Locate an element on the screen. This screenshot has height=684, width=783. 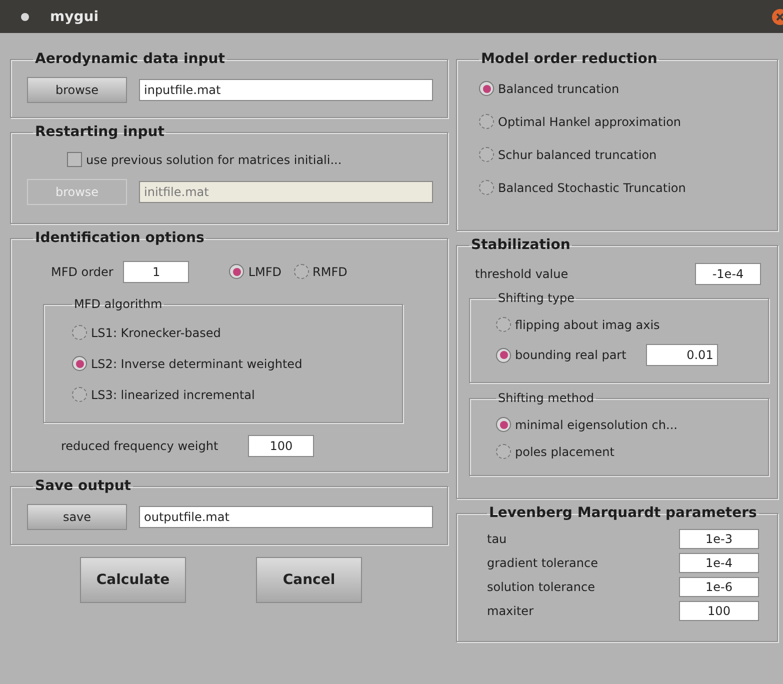
radio-label: poles placement is located at coordinates (564, 451).